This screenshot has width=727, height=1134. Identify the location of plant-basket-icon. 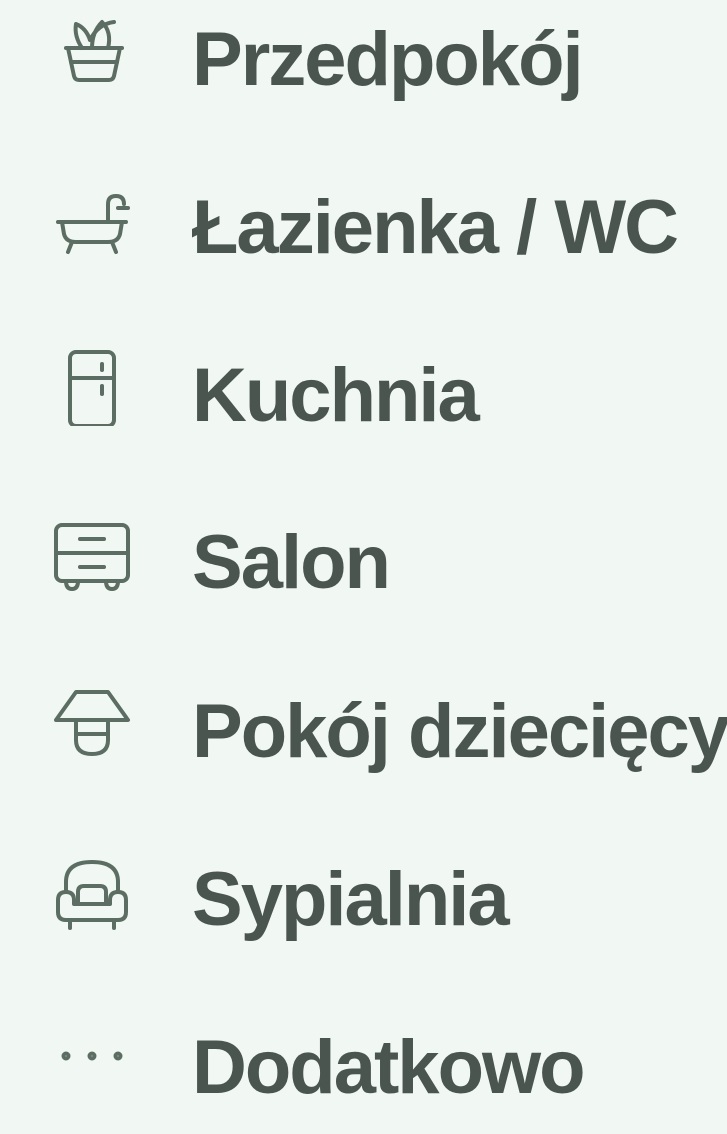
(92, 46).